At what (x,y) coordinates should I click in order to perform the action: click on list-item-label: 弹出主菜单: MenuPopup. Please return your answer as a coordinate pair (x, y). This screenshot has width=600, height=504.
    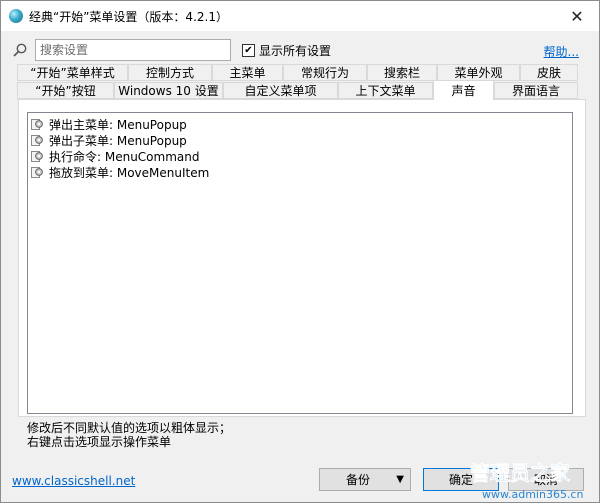
    Looking at the image, I should click on (118, 124).